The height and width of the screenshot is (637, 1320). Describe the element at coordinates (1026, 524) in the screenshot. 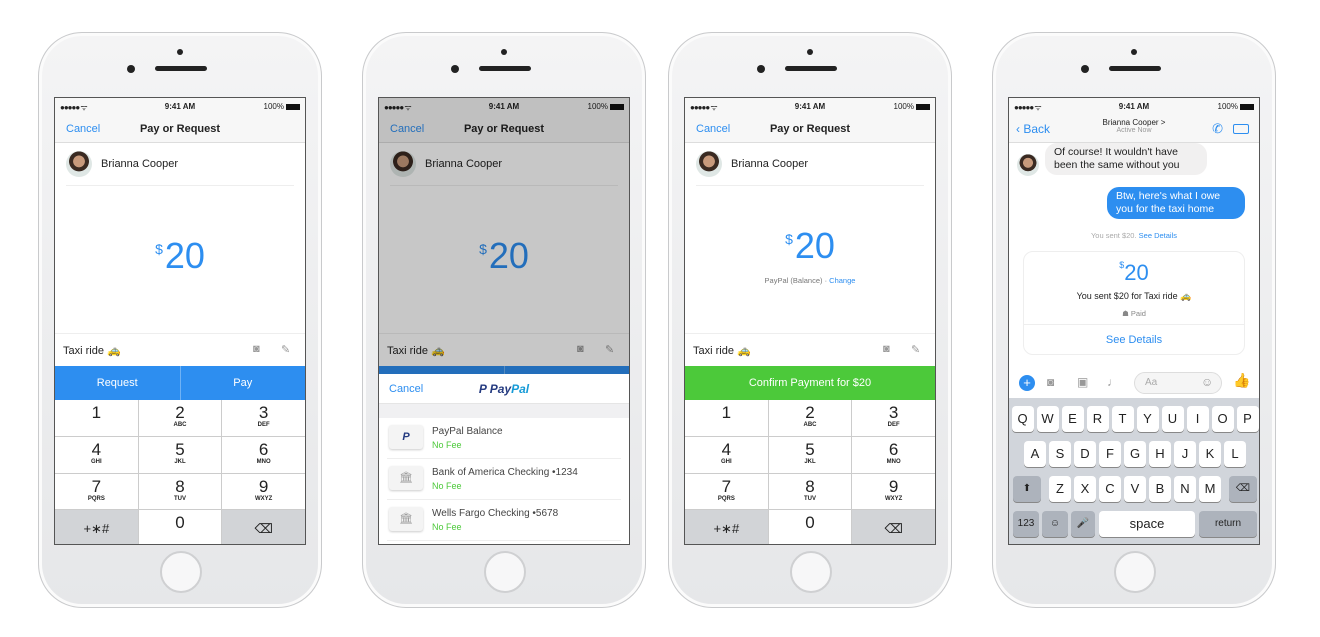

I see `numbers-key: 123` at that location.